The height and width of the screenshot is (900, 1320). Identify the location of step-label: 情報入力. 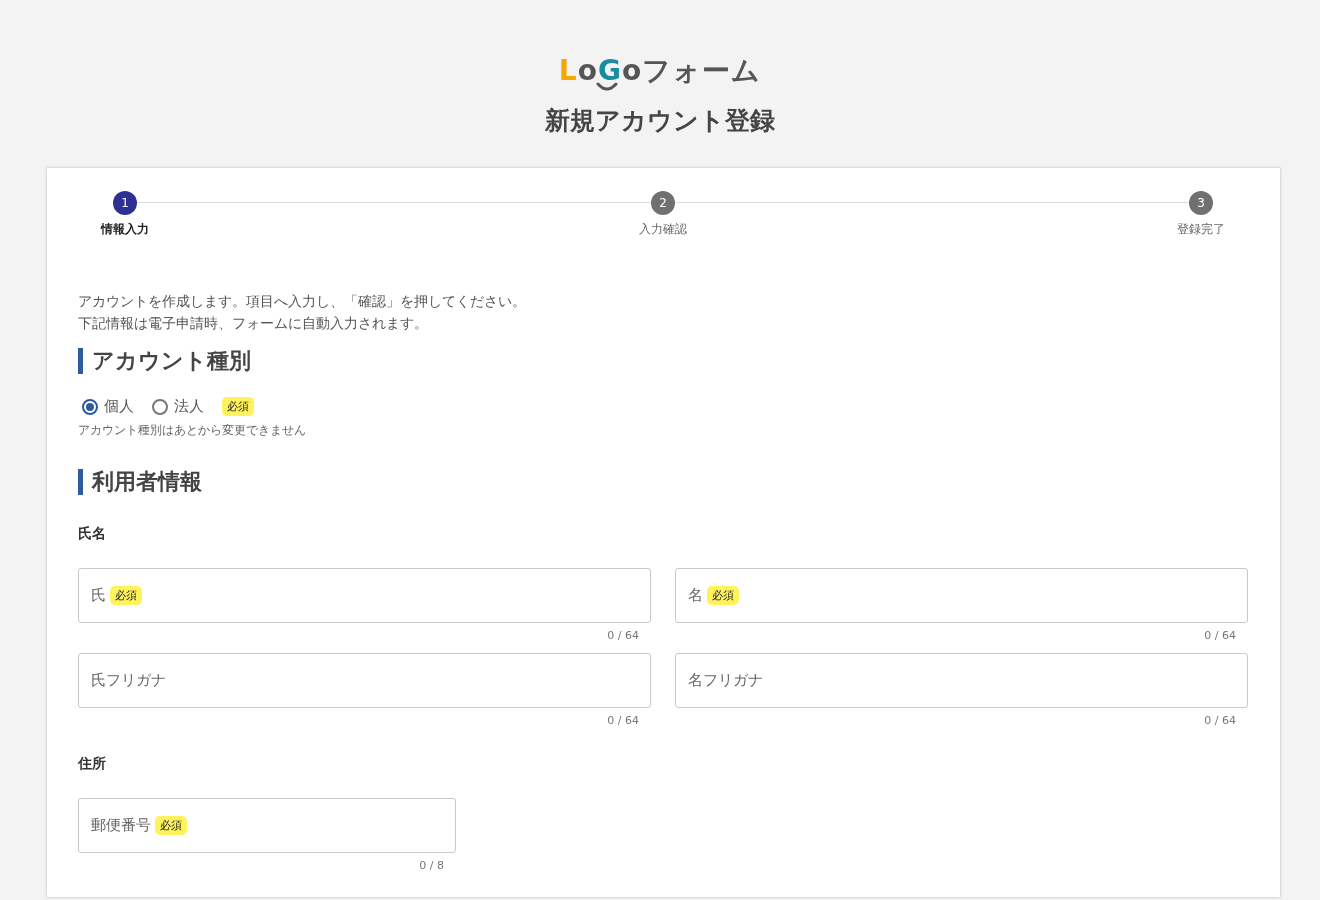
(125, 229).